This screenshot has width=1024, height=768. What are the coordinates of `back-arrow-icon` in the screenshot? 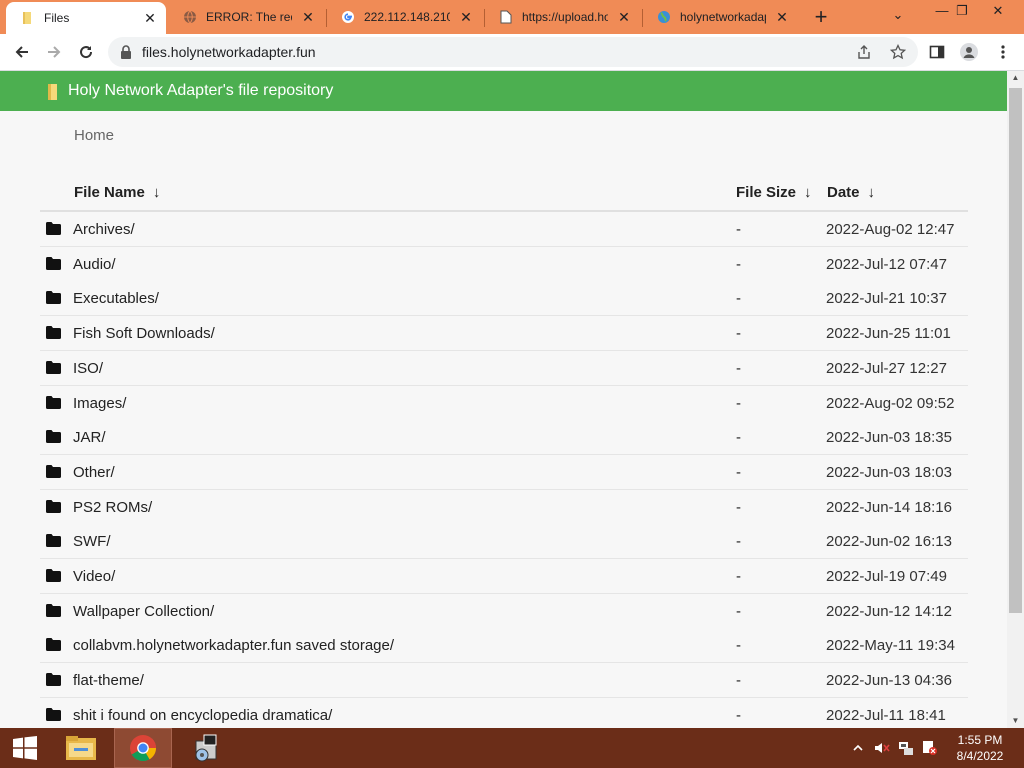 It's located at (22, 52).